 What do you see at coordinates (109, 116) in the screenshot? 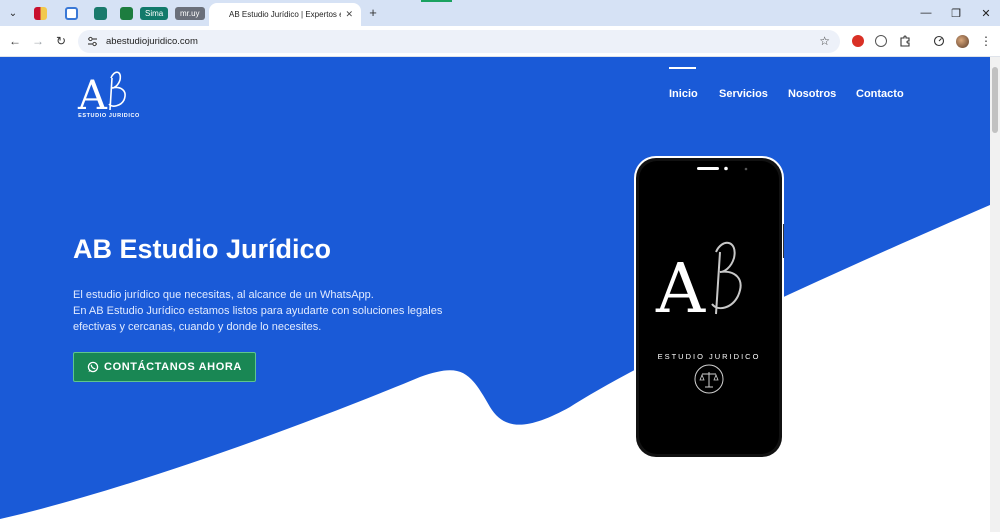
I see `logo-subtitle: ESTUDIO JURIDICO` at bounding box center [109, 116].